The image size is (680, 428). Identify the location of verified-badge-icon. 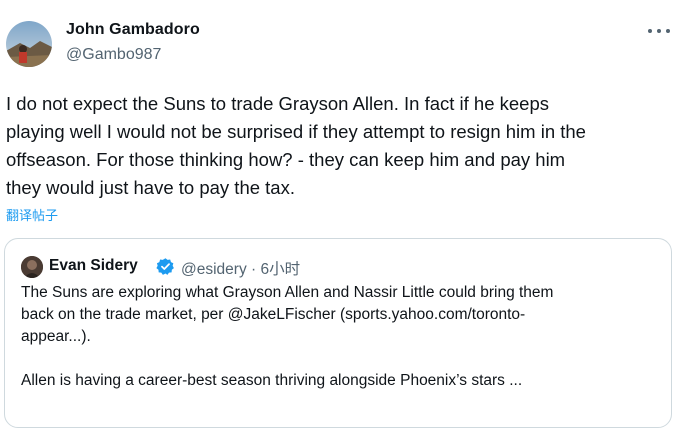
(165, 266).